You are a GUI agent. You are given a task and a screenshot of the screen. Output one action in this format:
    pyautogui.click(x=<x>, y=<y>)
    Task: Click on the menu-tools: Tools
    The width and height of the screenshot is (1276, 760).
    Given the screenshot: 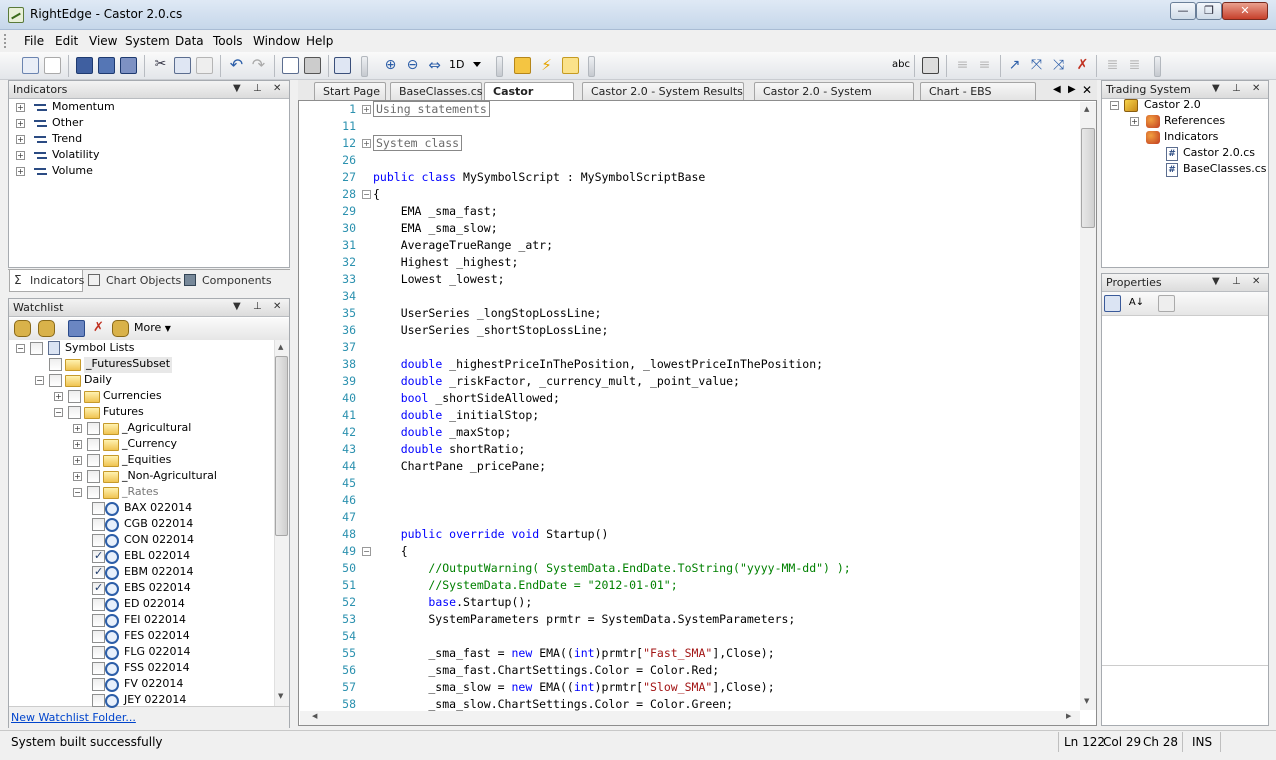 What is the action you would take?
    pyautogui.click(x=228, y=41)
    